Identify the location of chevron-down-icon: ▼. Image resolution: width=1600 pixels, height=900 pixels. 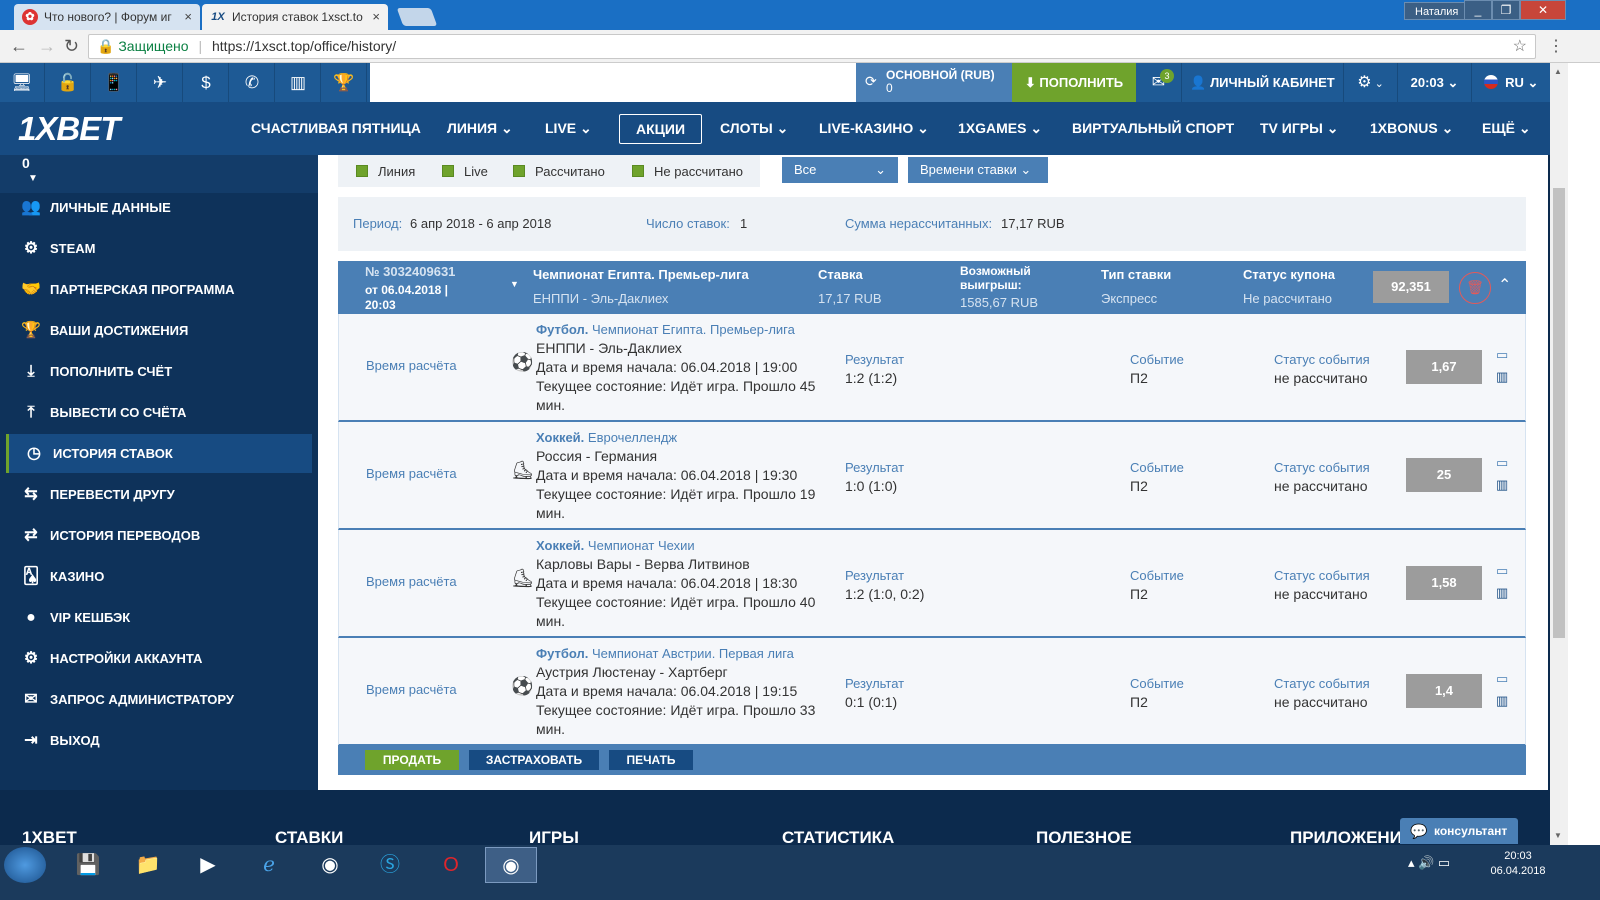
(514, 284).